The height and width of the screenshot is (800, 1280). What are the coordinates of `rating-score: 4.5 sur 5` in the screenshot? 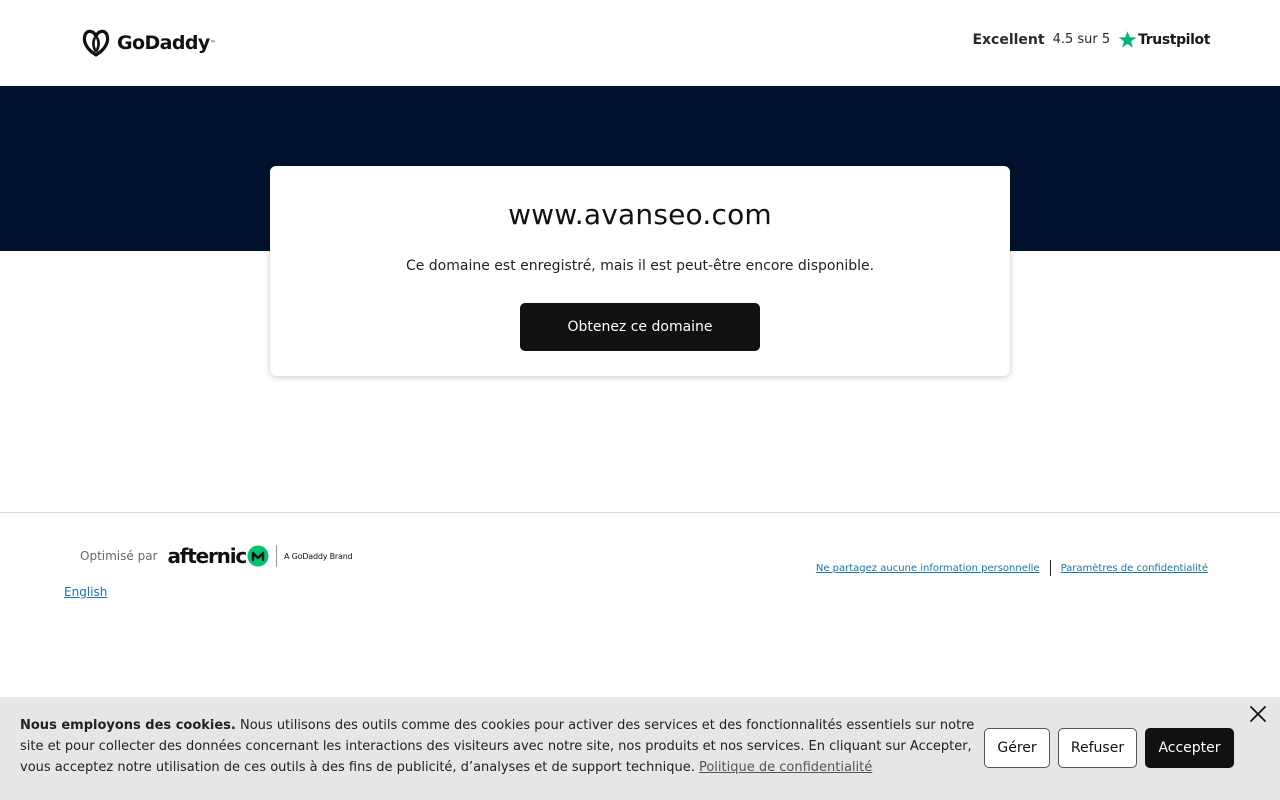 It's located at (1081, 39).